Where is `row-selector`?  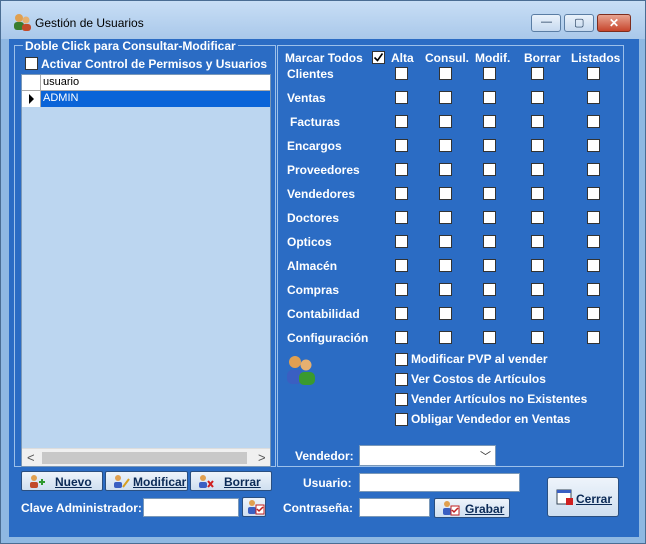
row-selector is located at coordinates (31, 99).